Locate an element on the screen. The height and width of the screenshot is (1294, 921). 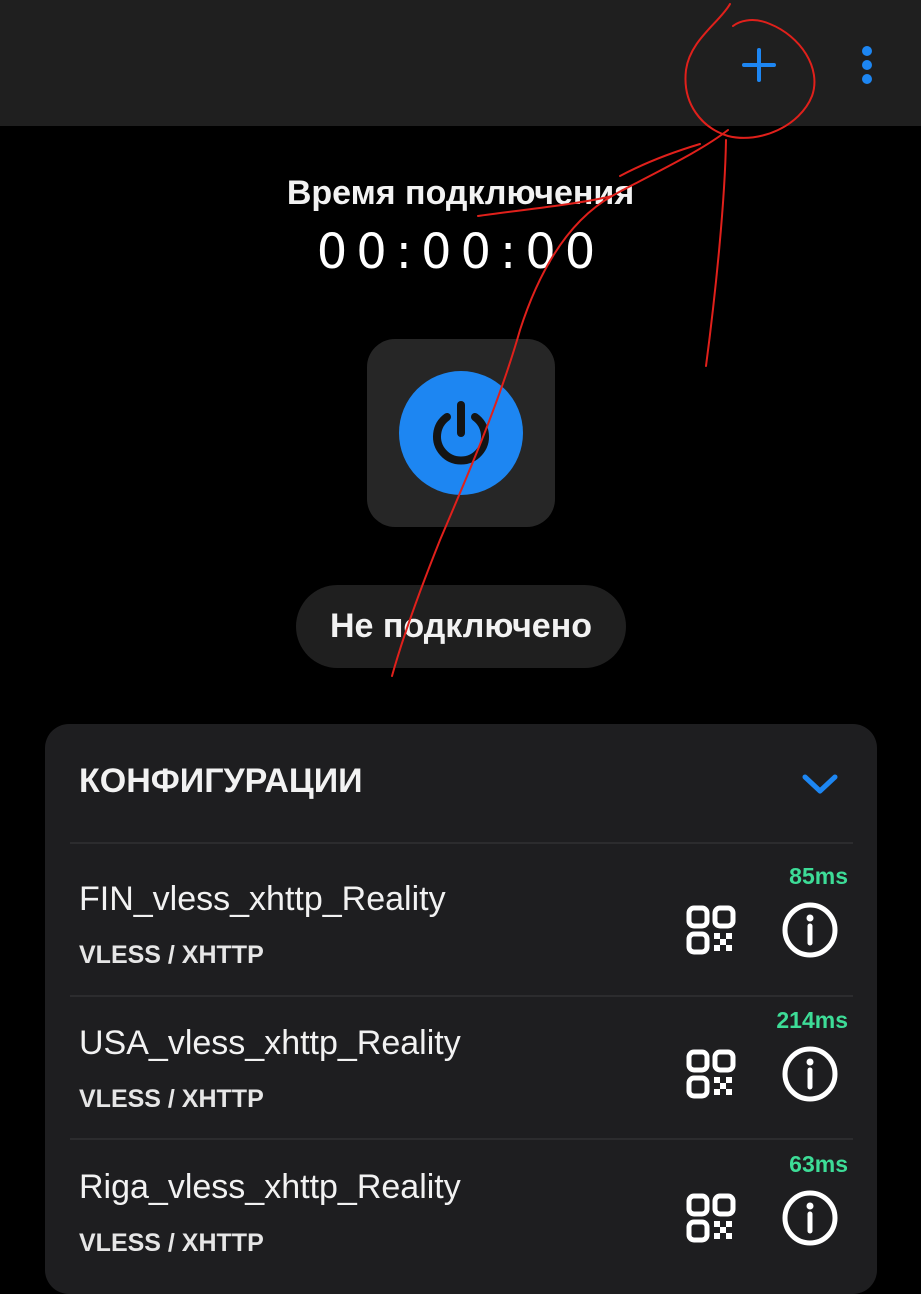
plus-icon is located at coordinates (759, 65).